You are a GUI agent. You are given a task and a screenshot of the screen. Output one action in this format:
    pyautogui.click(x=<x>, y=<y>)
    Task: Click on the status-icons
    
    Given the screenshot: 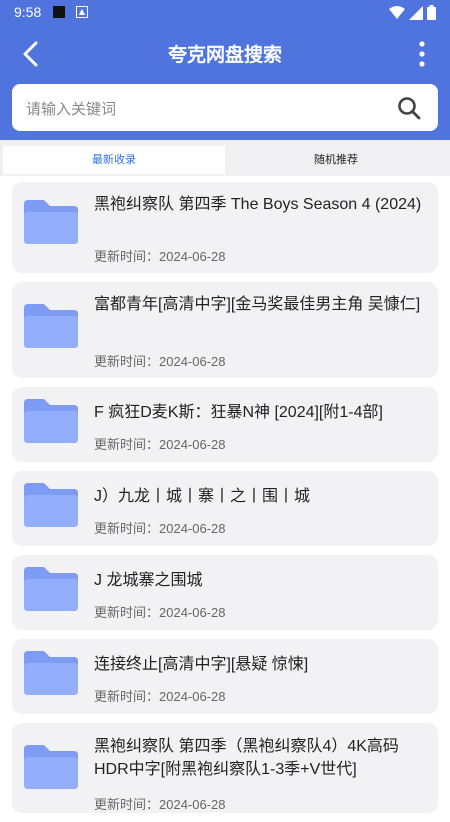 What is the action you would take?
    pyautogui.click(x=412, y=12)
    